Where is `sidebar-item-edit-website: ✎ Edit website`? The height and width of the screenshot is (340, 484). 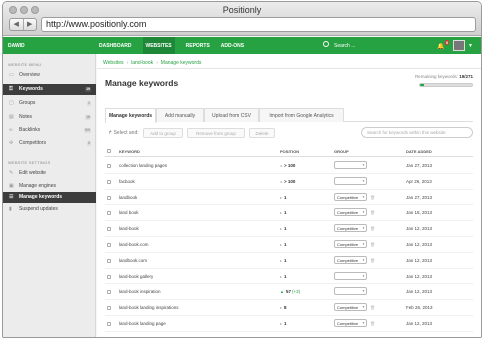
sidebar-item-edit-website: ✎ Edit website is located at coordinates (49, 173).